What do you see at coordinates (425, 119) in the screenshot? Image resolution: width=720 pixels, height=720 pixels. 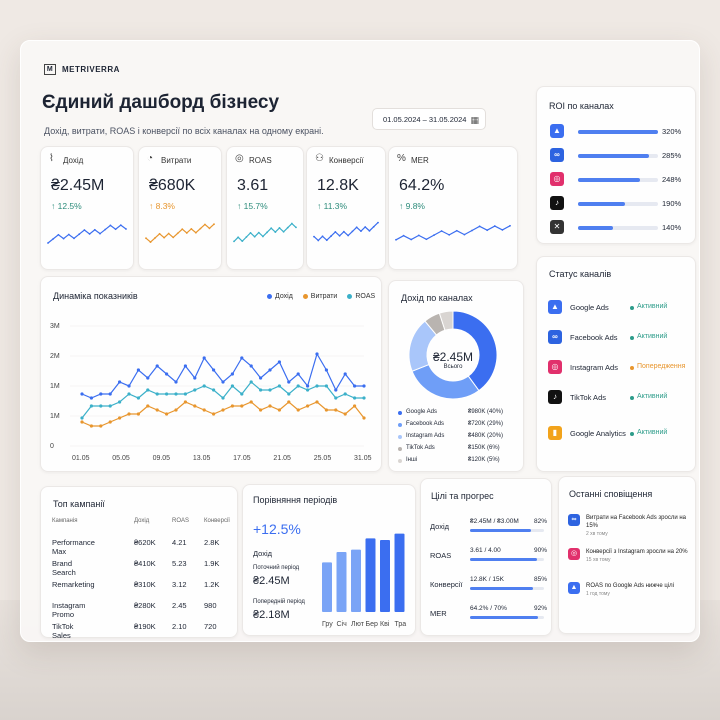 I see `date-range-text: 01.05.2024 – 31.05.2024` at bounding box center [425, 119].